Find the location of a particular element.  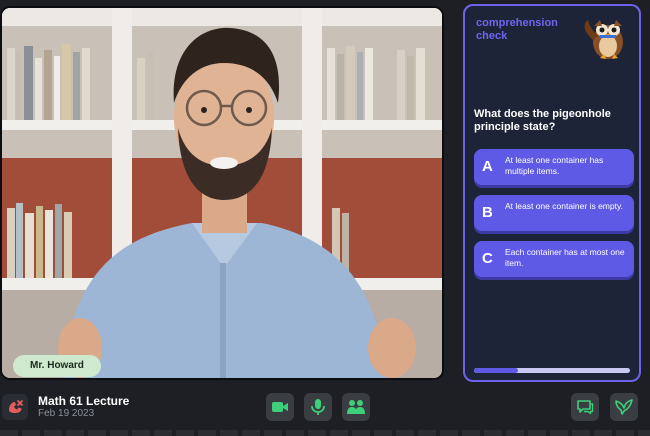

people-icon is located at coordinates (356, 407).